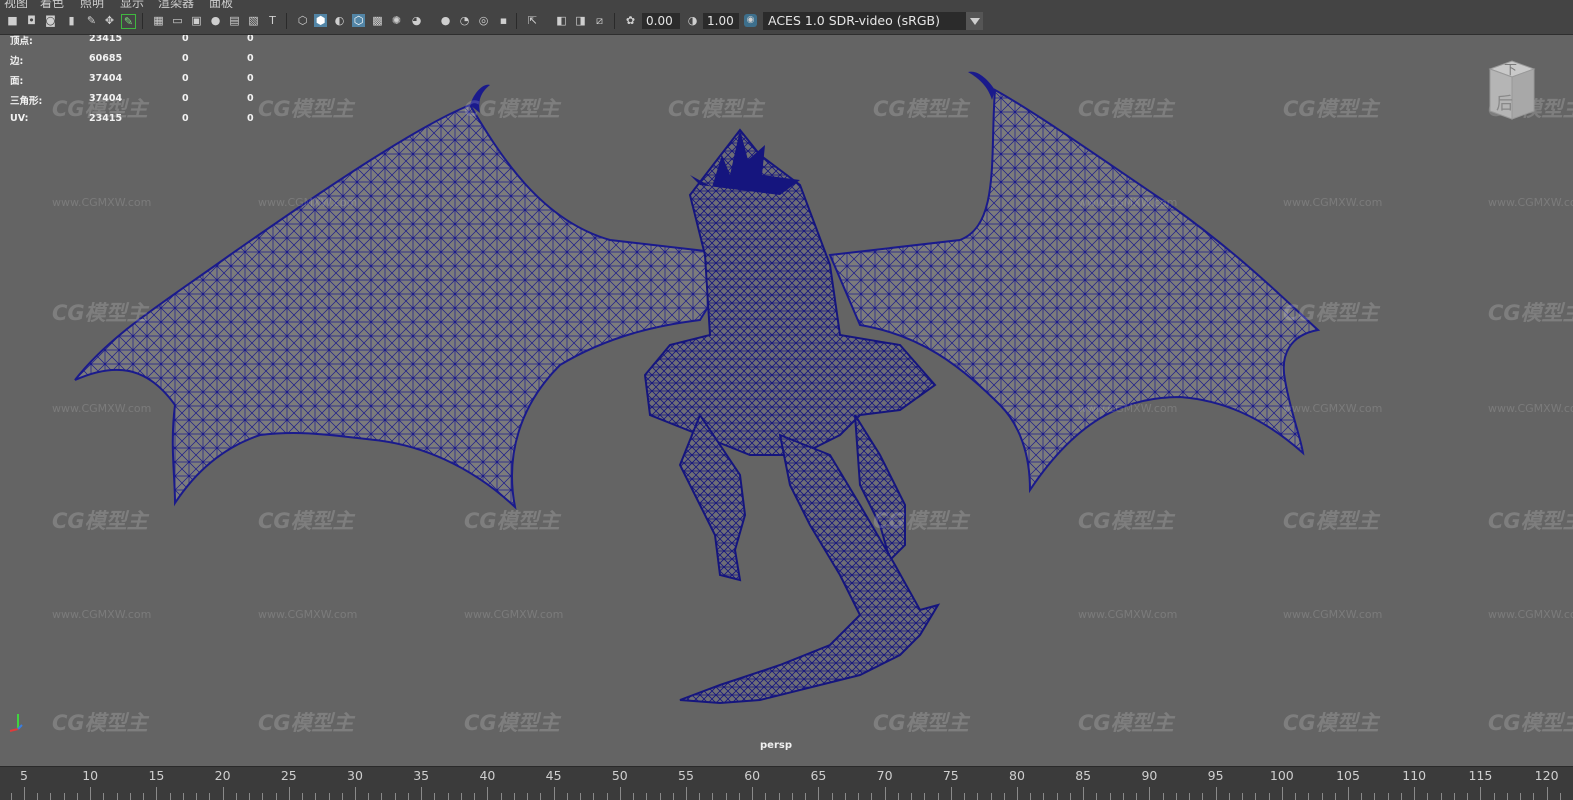 The height and width of the screenshot is (800, 1573). Describe the element at coordinates (1546, 775) in the screenshot. I see `time-slider-tick-label: 120` at that location.